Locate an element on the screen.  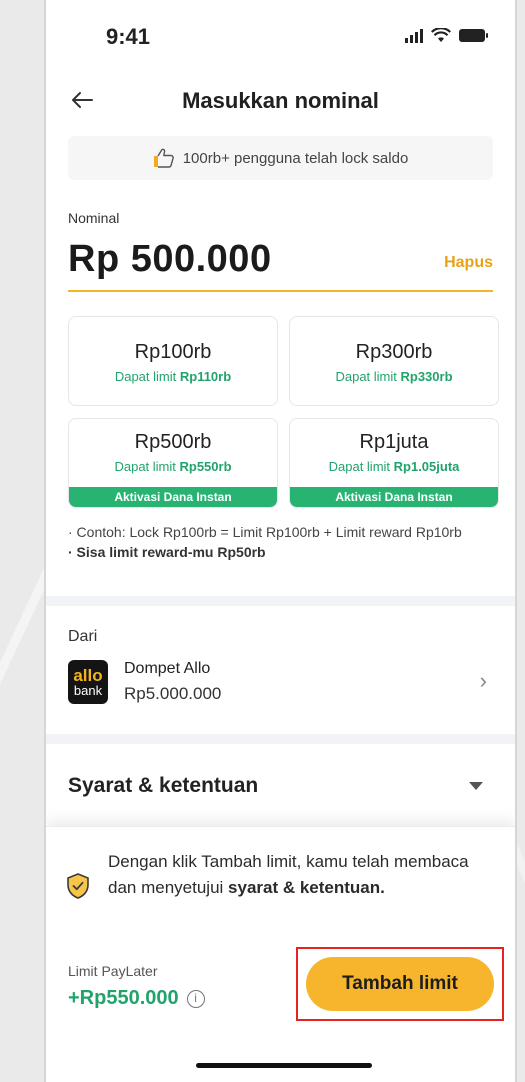
status-icons is located at coordinates (446, 35).